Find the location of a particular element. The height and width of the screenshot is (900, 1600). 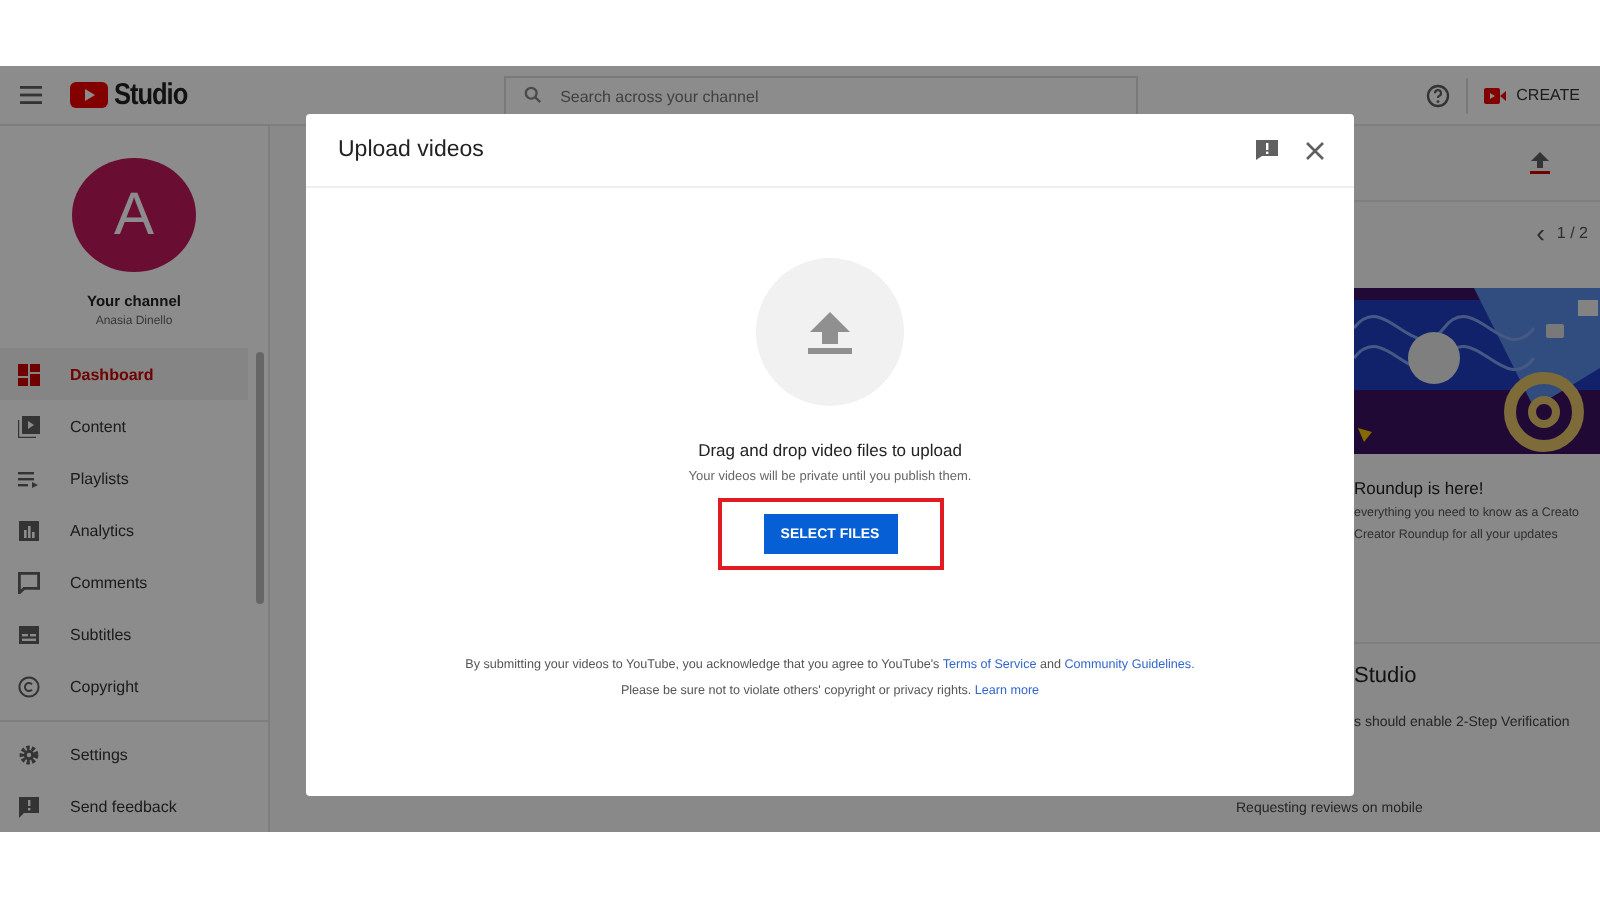

channel-avatar: A is located at coordinates (134, 215).